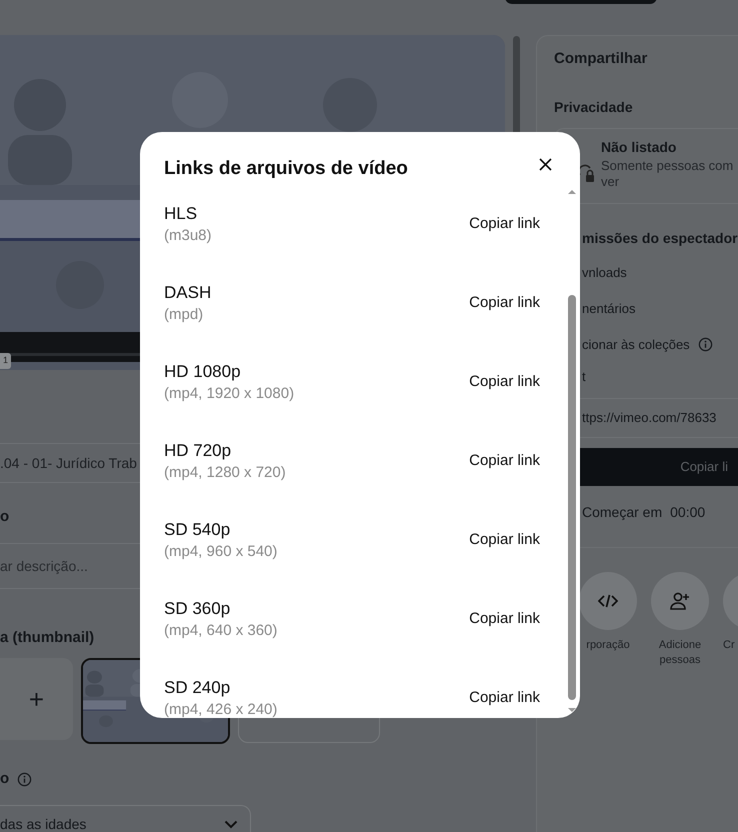 This screenshot has height=832, width=738. What do you see at coordinates (221, 709) in the screenshot?
I see `file-format-detail: (mp4, 426 x 240)` at bounding box center [221, 709].